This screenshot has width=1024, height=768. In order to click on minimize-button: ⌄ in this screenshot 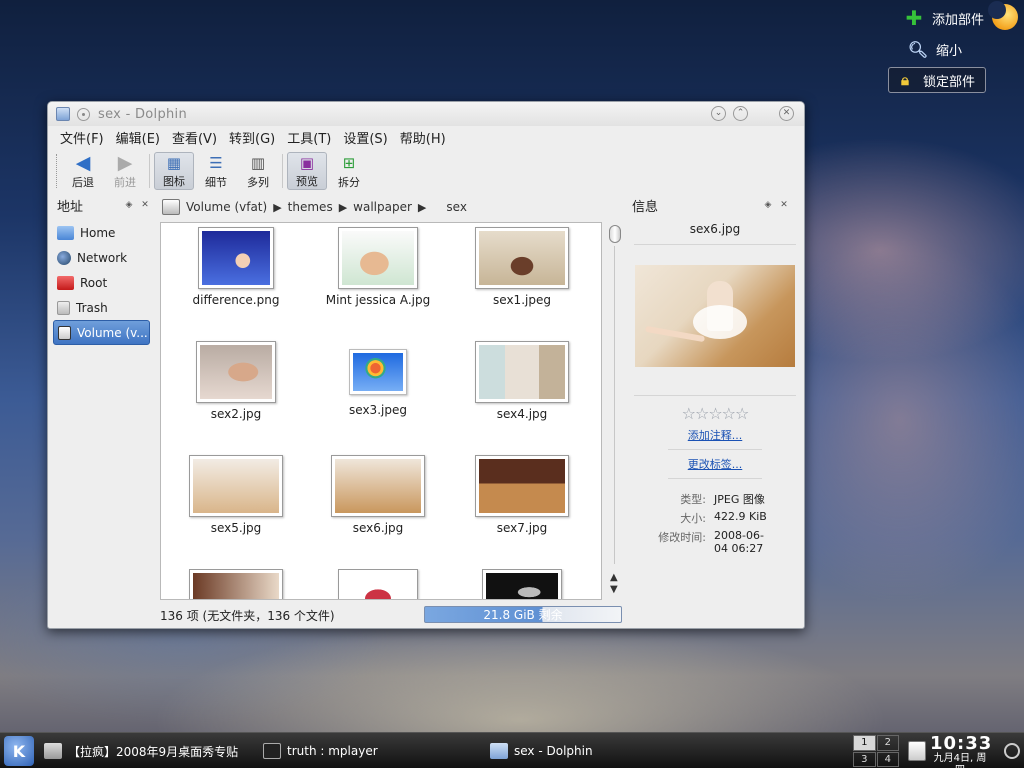, I will do `click(718, 113)`.